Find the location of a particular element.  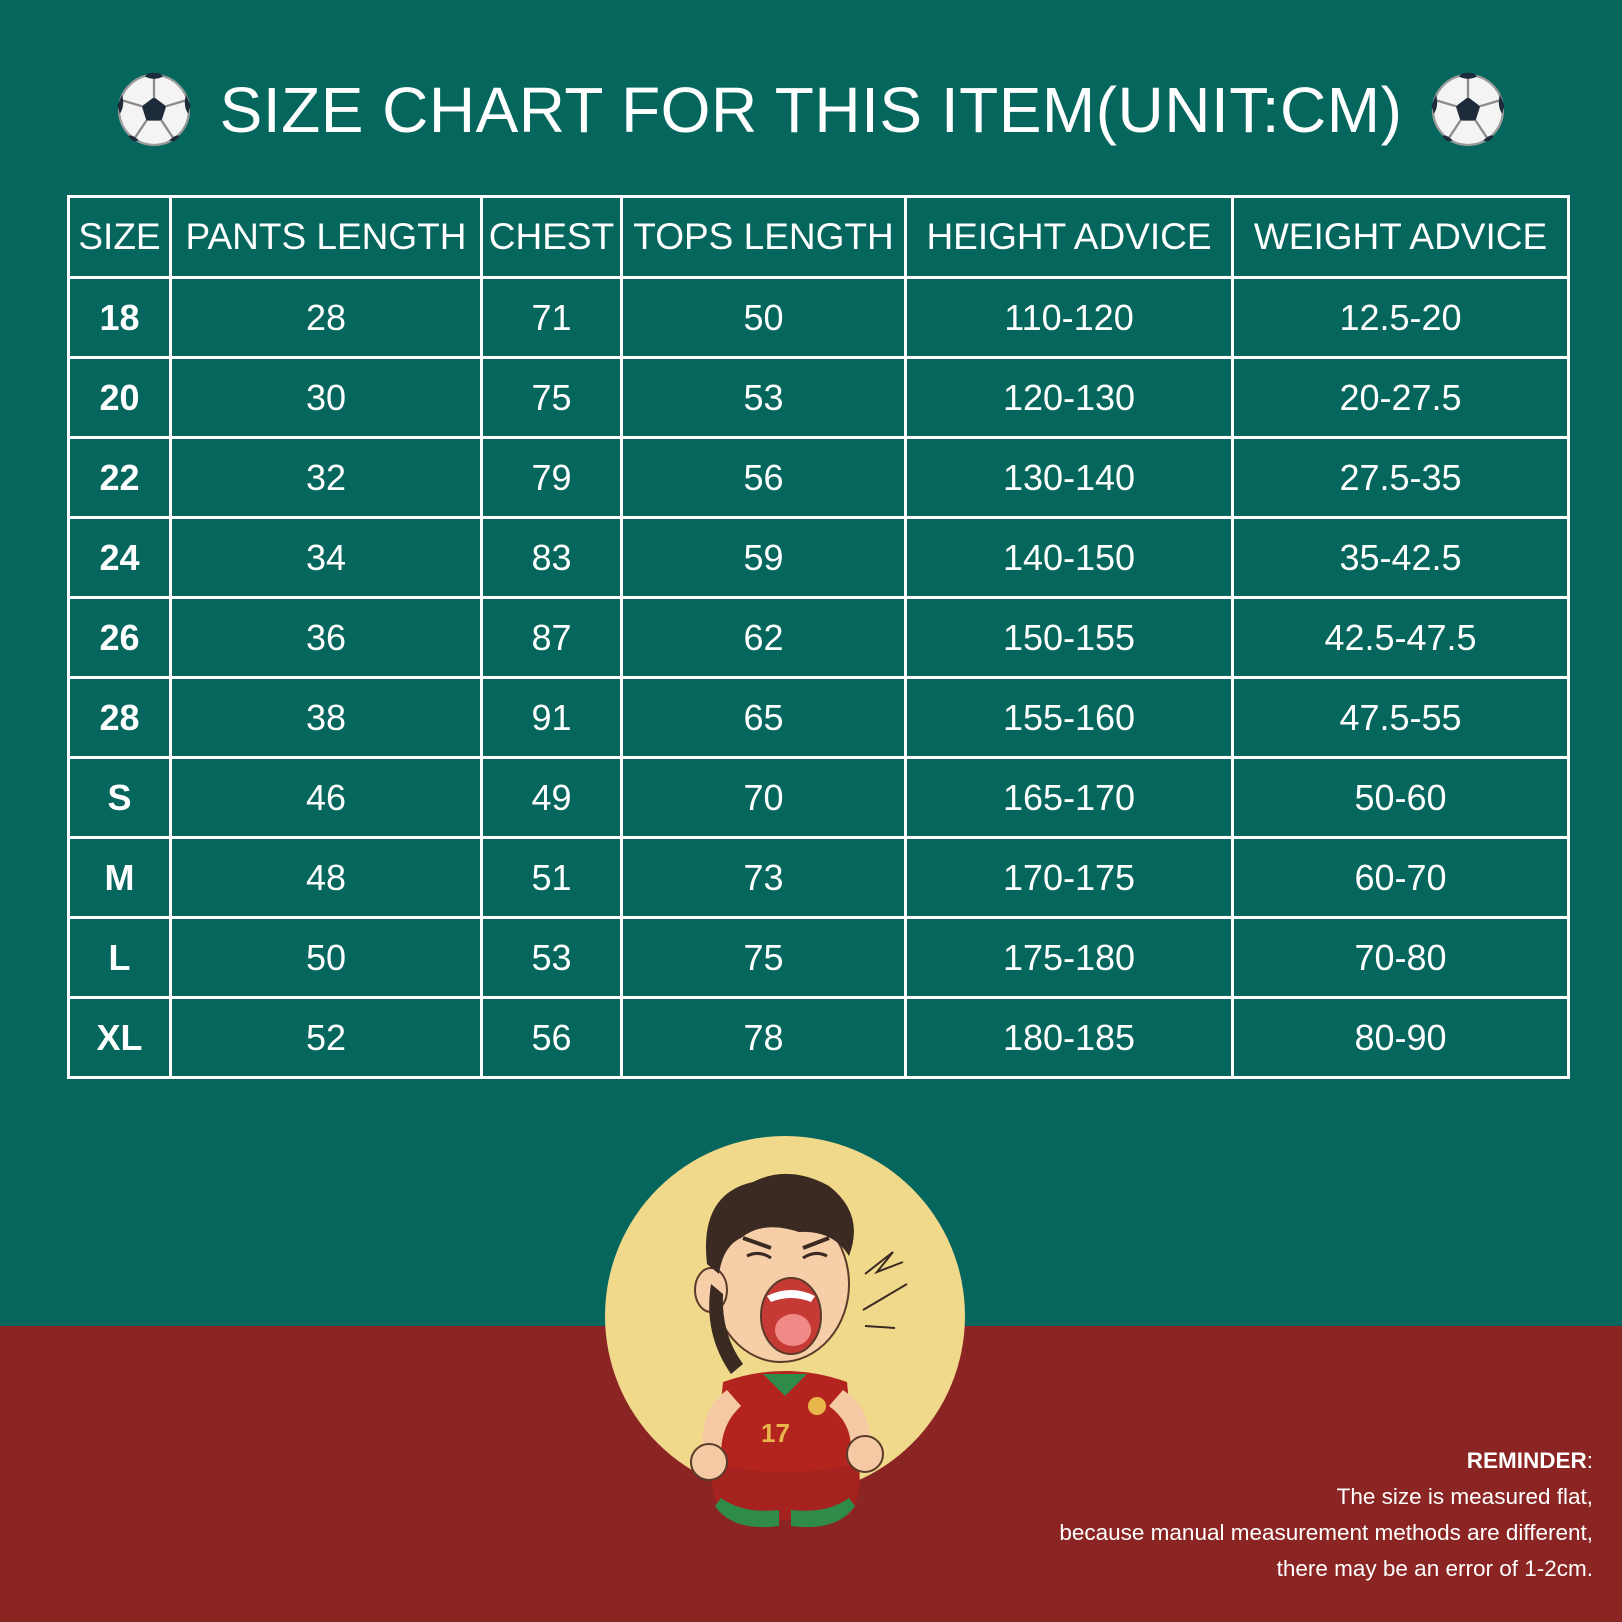

tops-length-cell: 73 is located at coordinates (763, 877).